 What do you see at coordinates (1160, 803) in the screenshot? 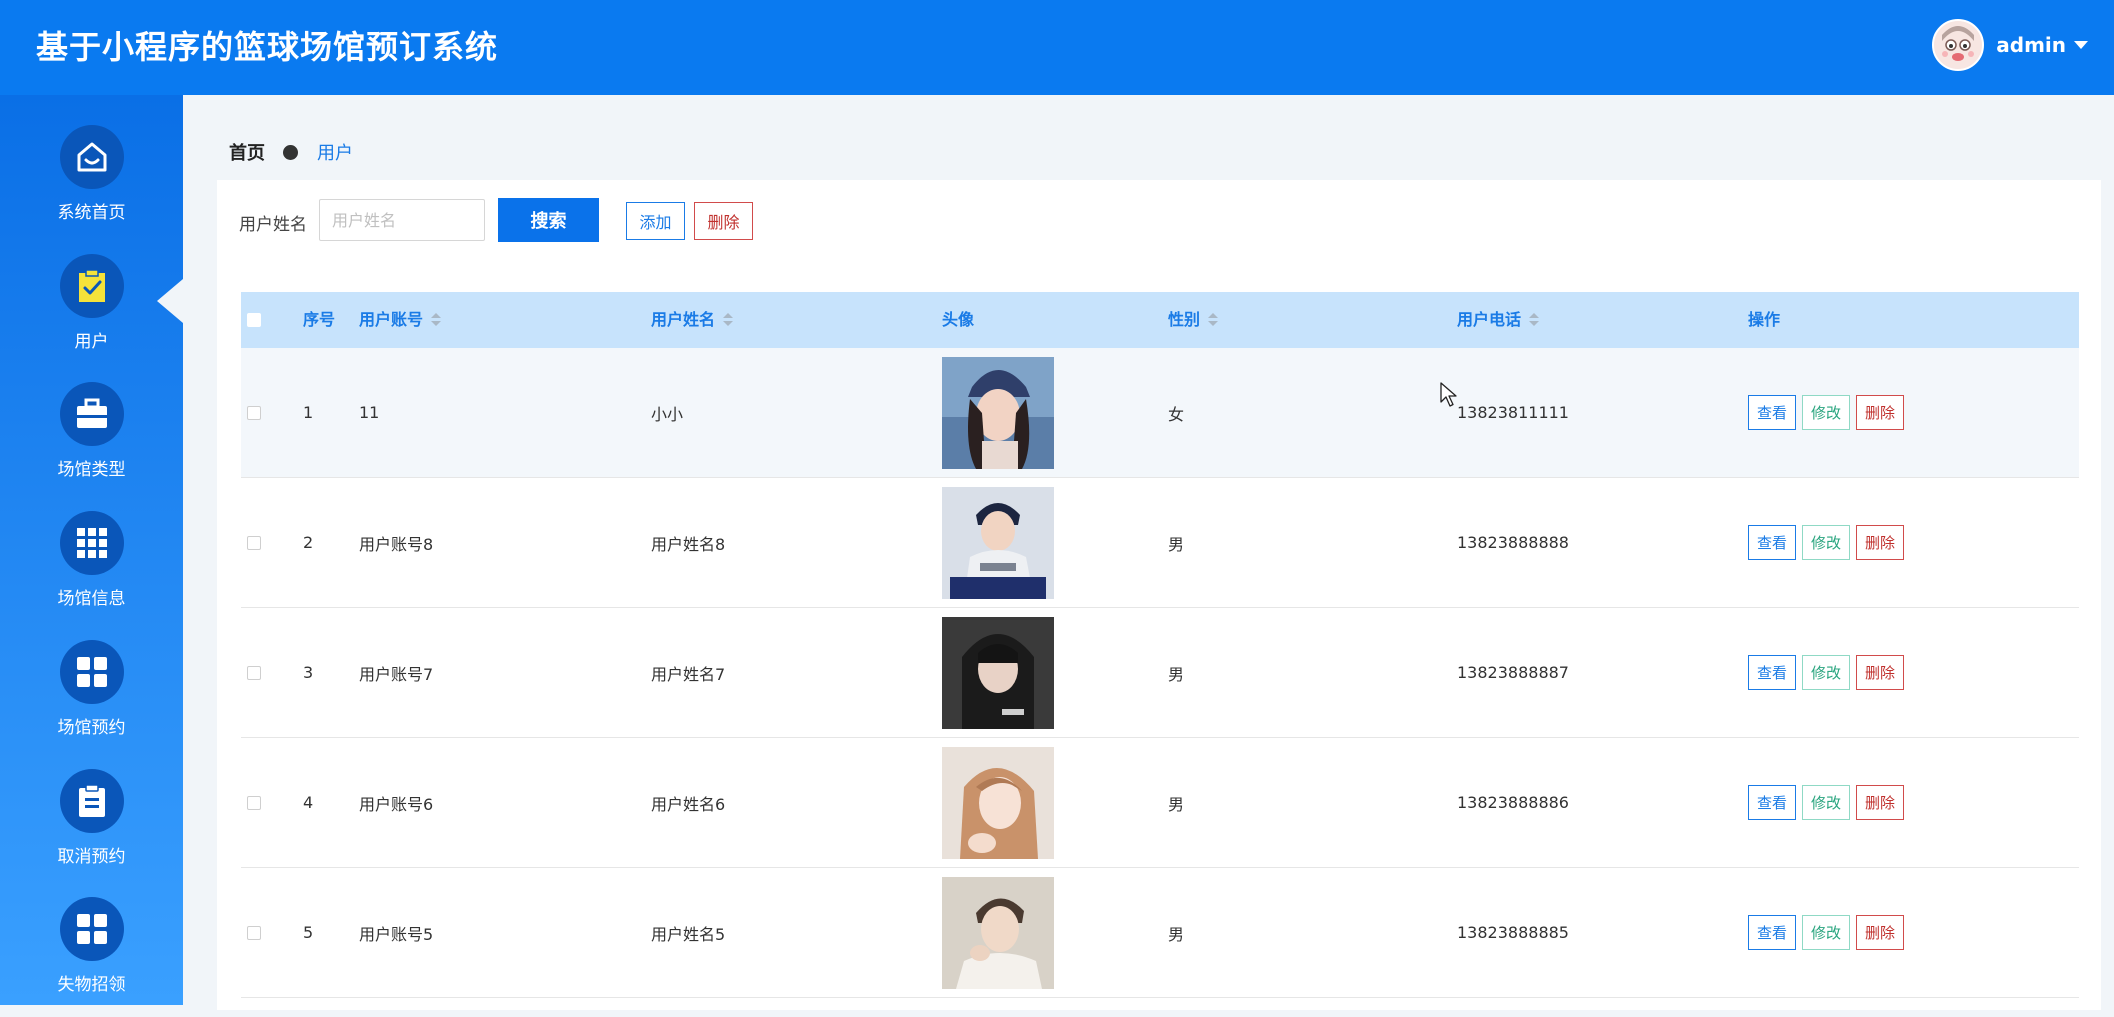
I see `table-row: 4 用户账号6 用户姓名6 男 13823888886 查看 修改 删除` at bounding box center [1160, 803].